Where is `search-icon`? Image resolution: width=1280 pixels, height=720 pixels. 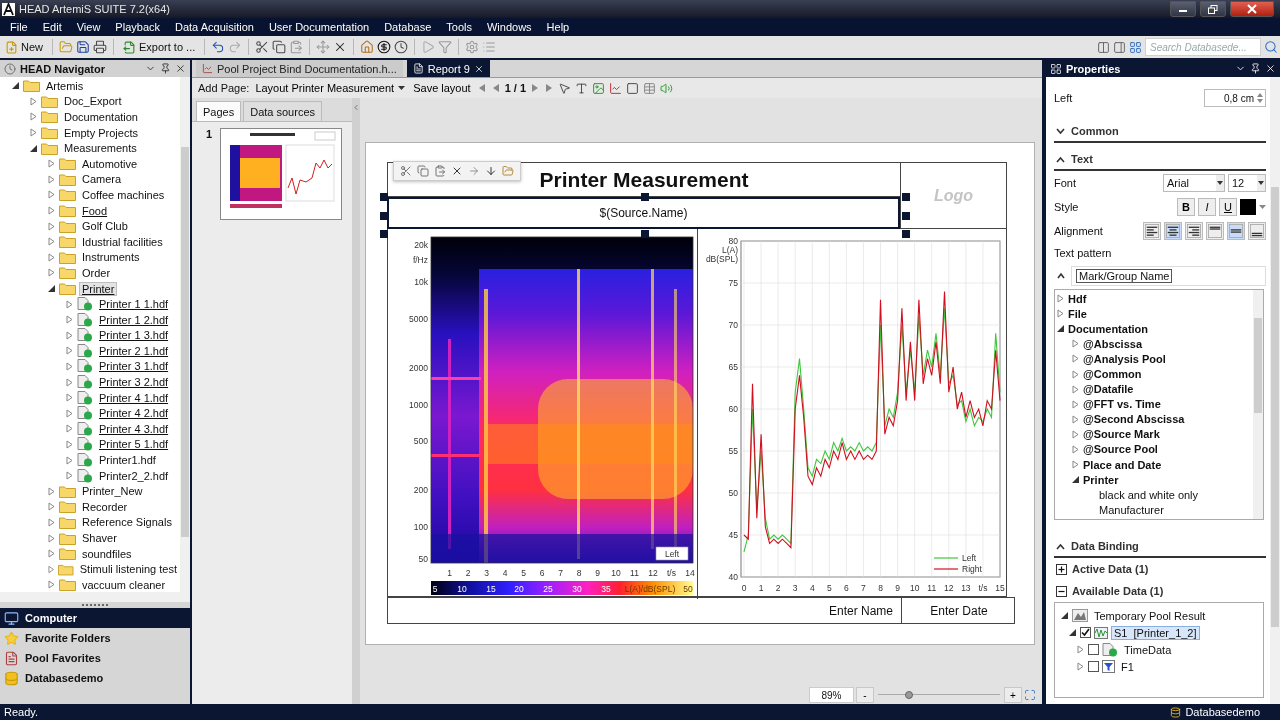 search-icon is located at coordinates (1271, 47).